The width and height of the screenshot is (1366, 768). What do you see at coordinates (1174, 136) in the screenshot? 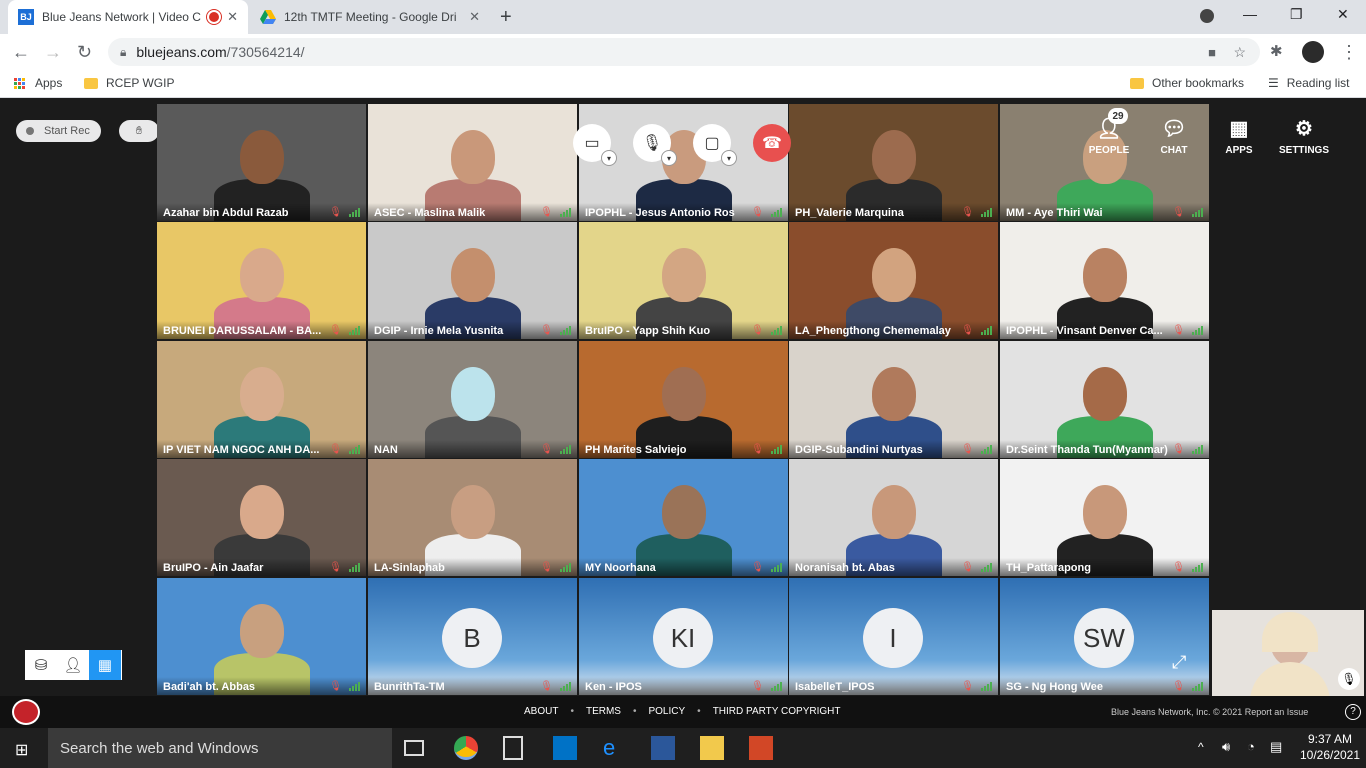
I see `chat-button: 💬︎ CHAT` at bounding box center [1174, 136].